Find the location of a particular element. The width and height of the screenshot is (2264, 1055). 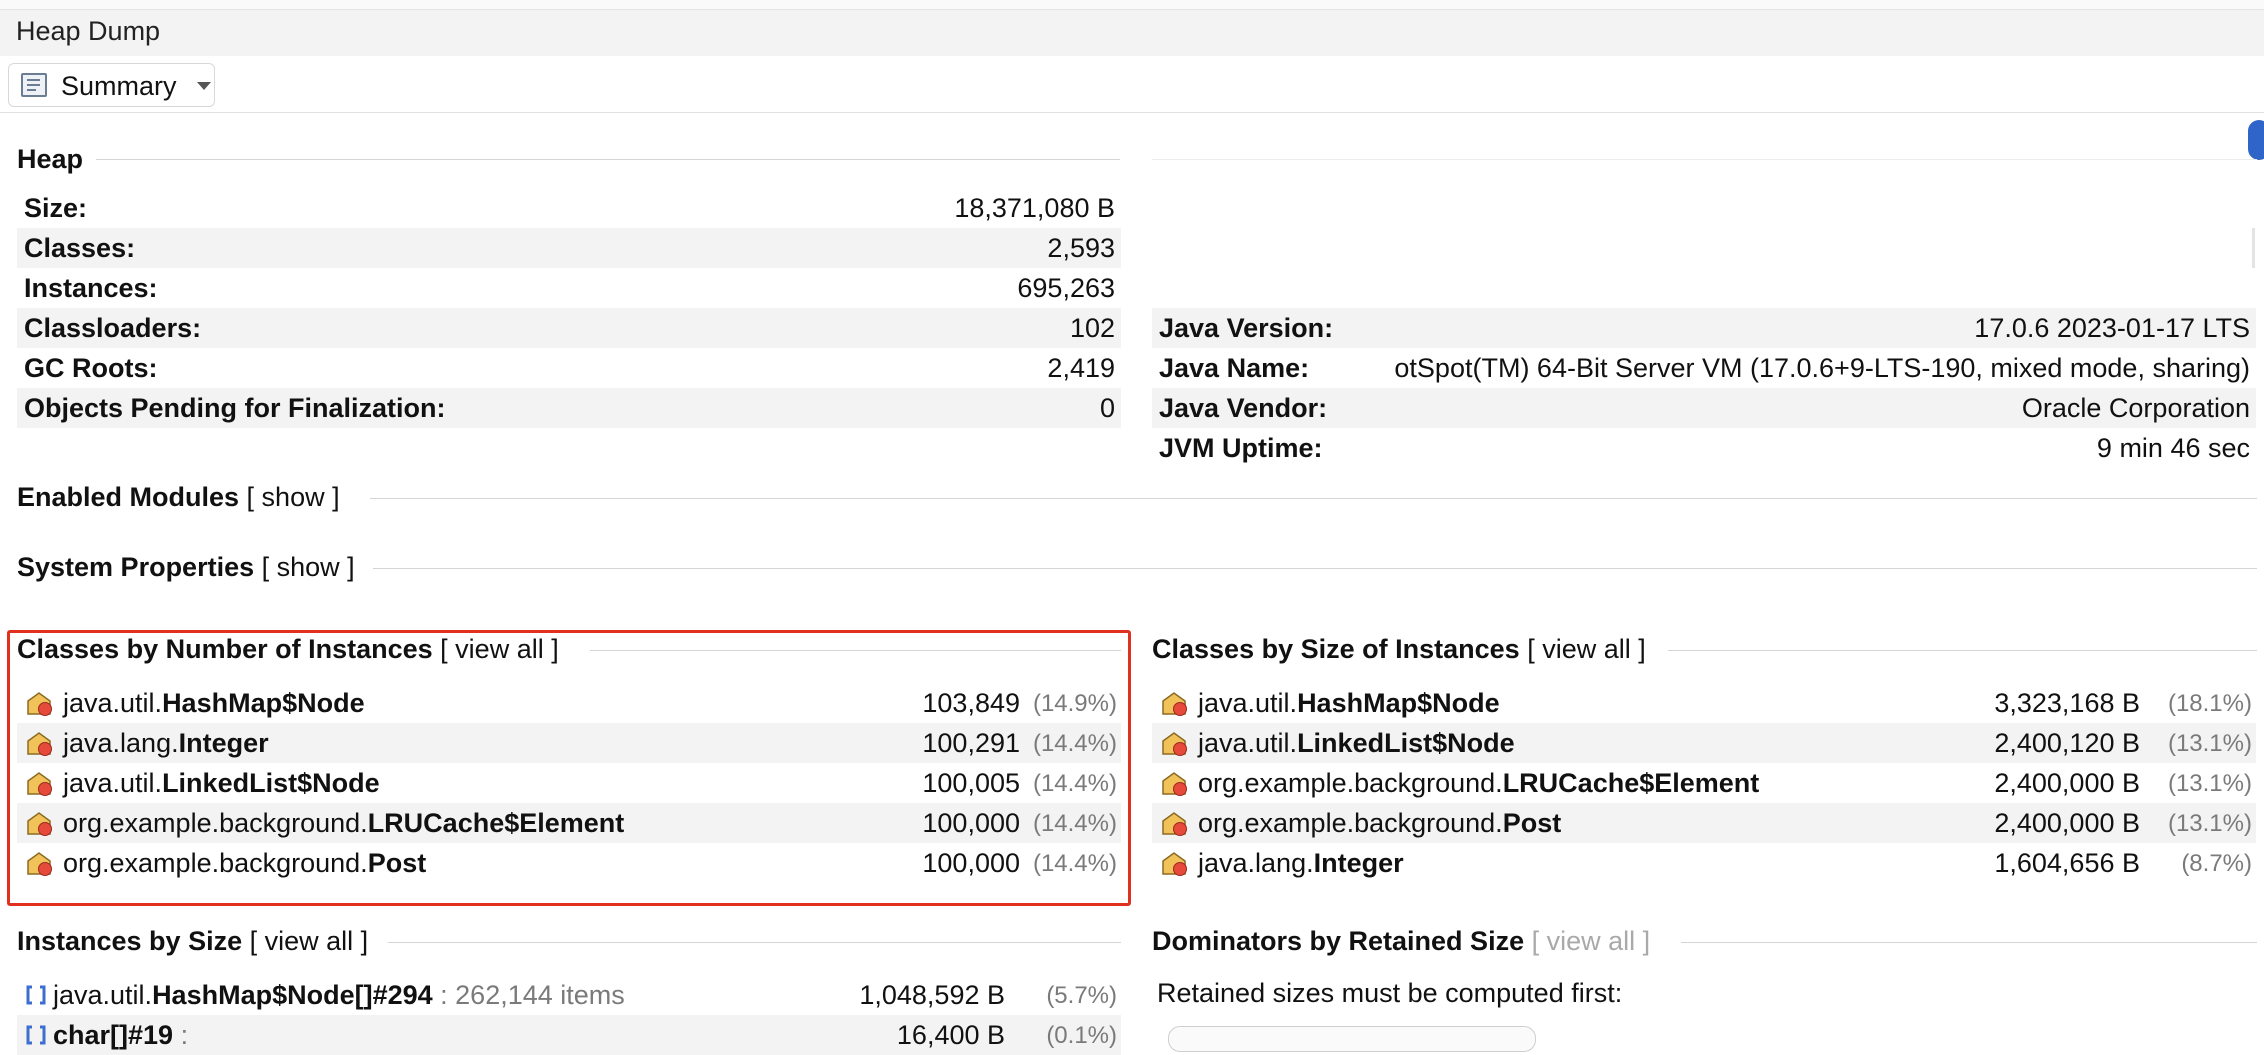

heap-value: 0 is located at coordinates (1107, 408).